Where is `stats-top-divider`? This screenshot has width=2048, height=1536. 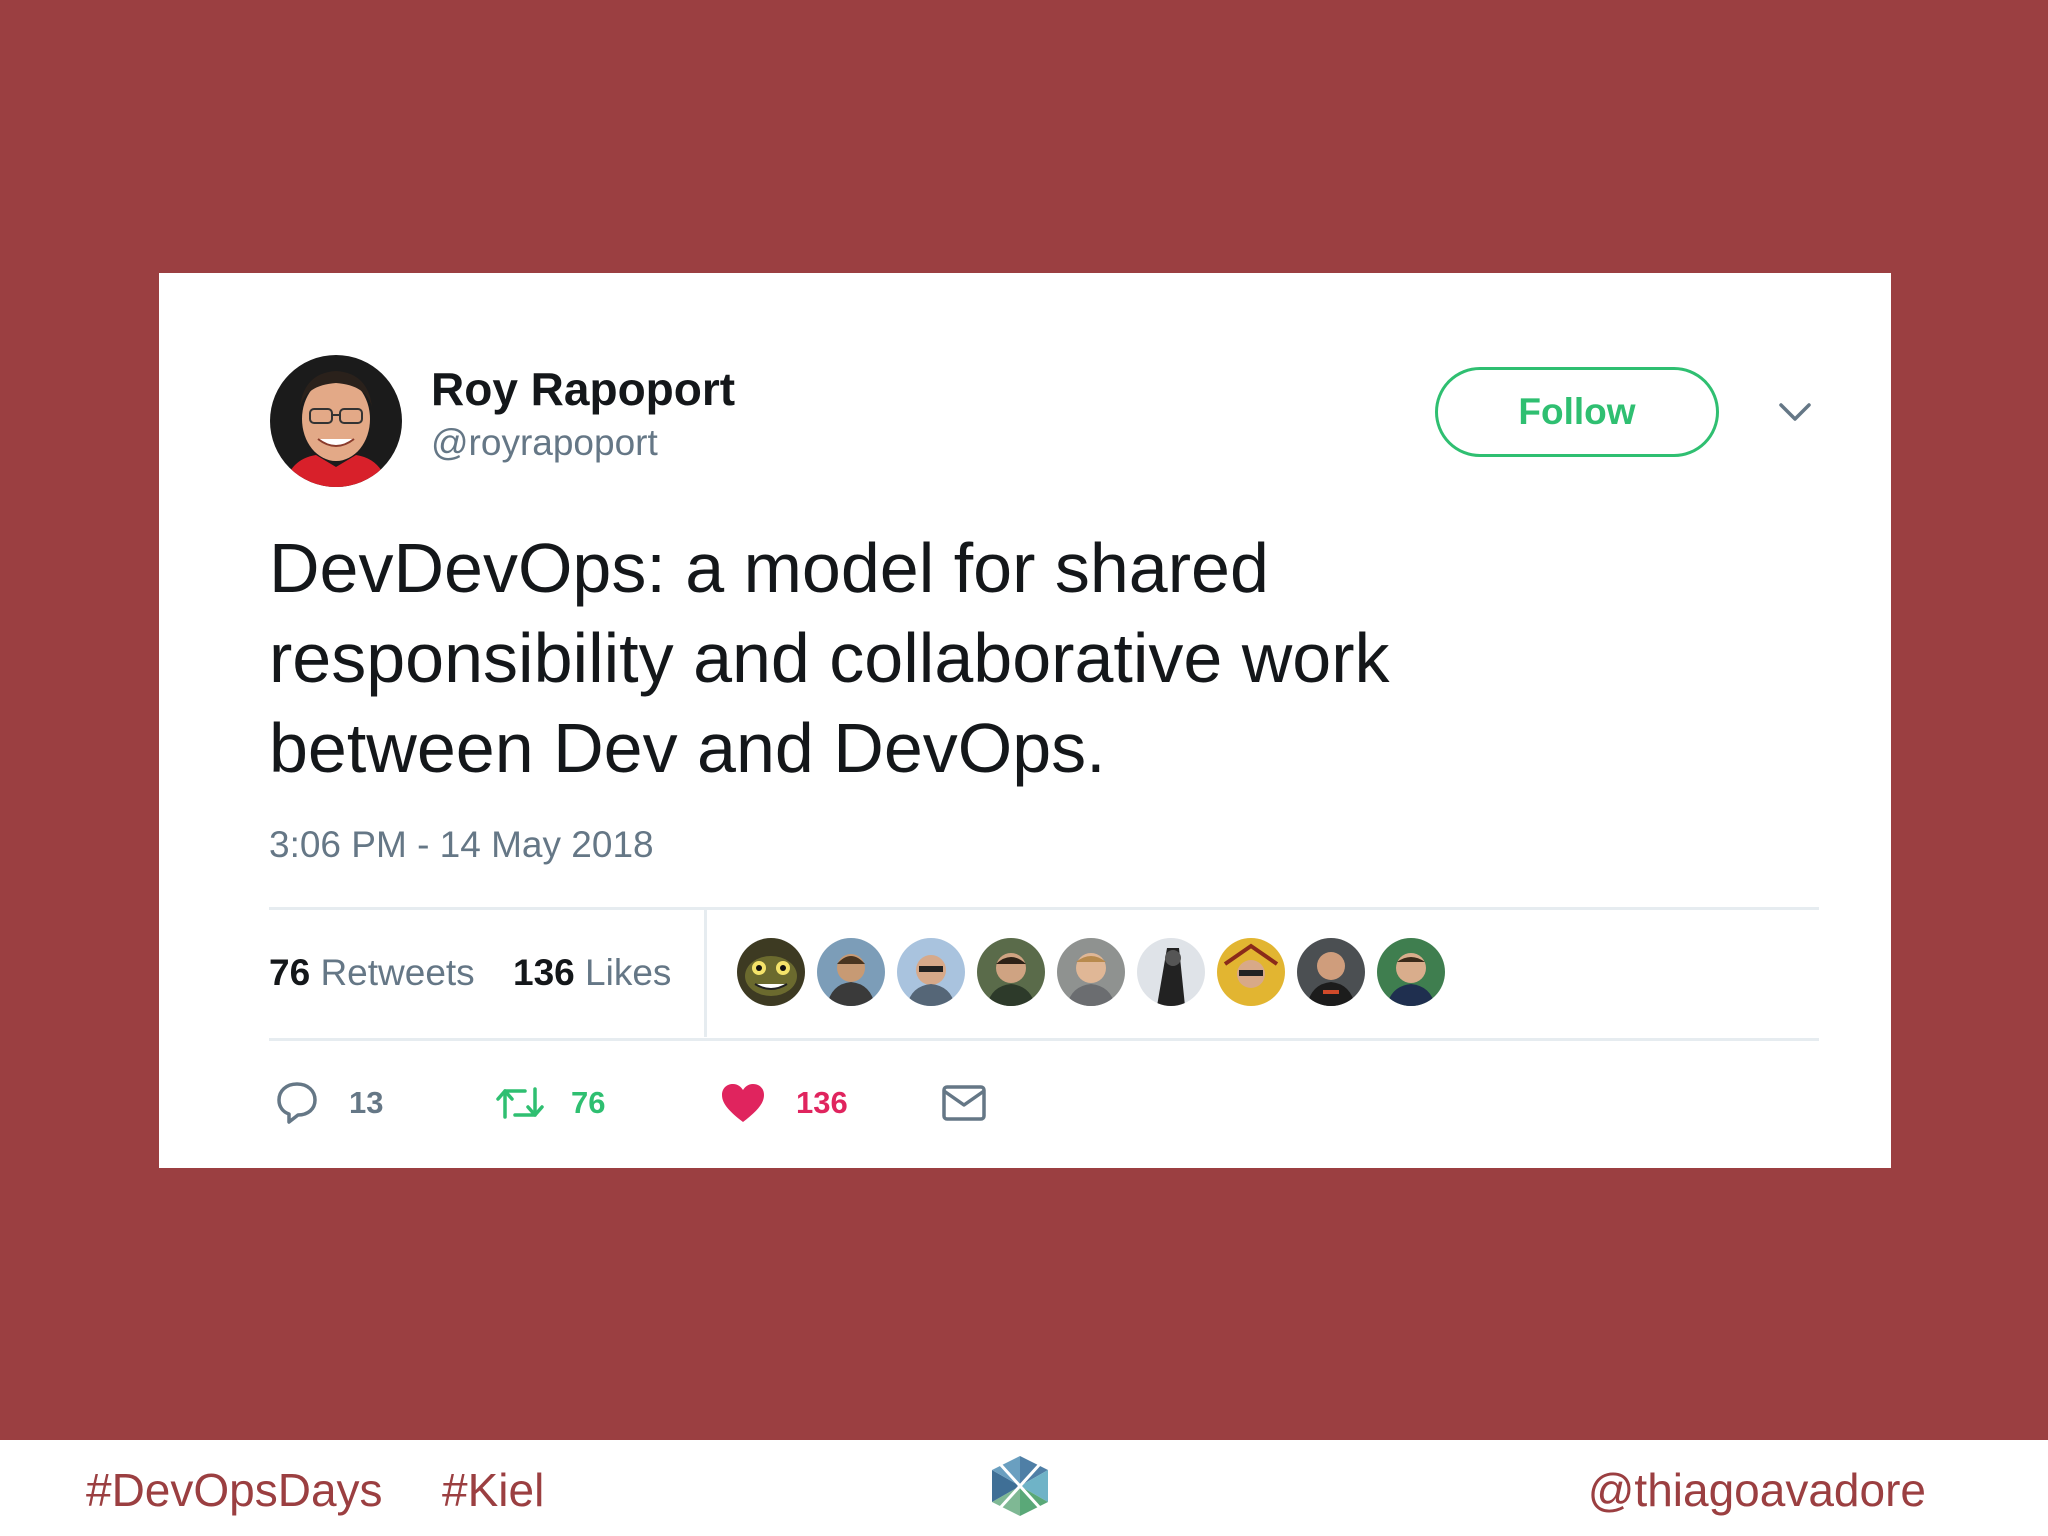 stats-top-divider is located at coordinates (1044, 908).